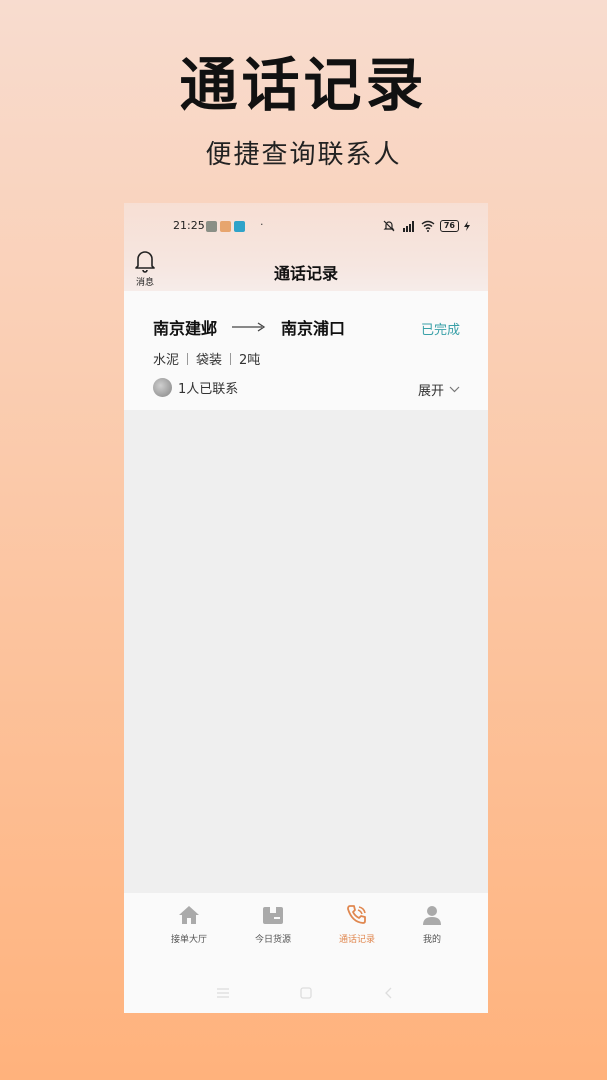  I want to click on tab-mine: 我的, so click(432, 924).